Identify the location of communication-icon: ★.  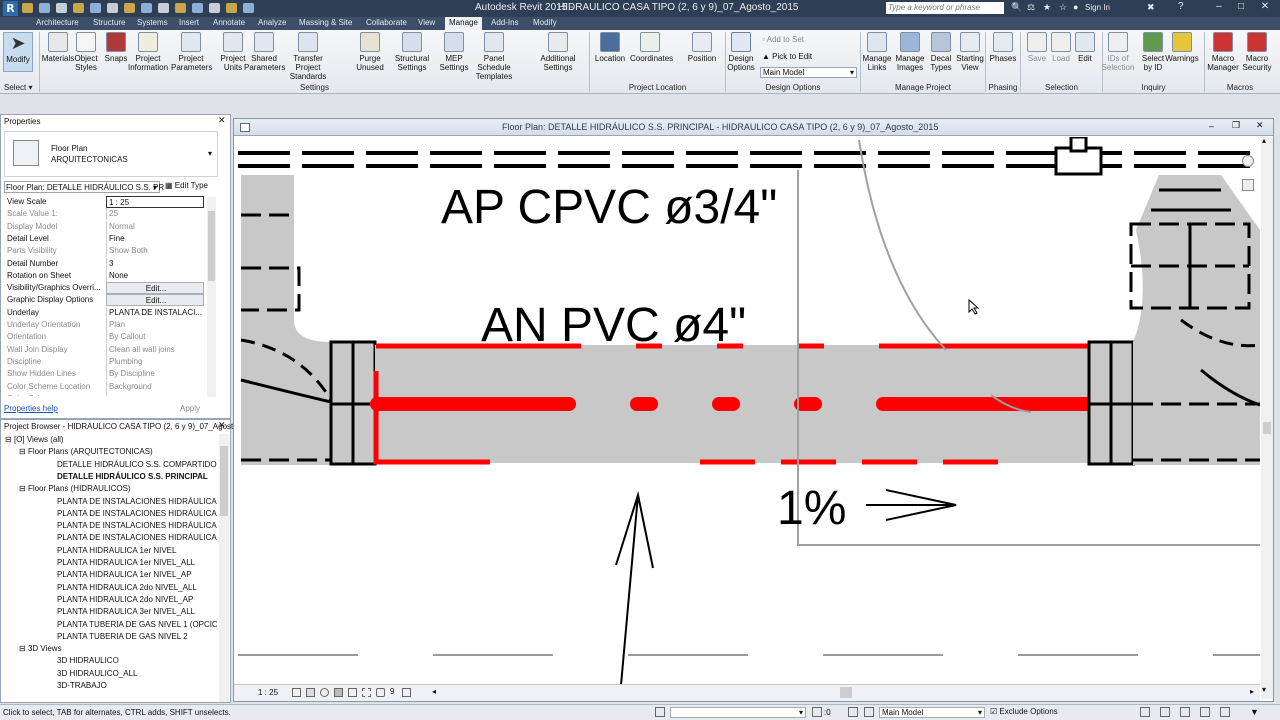
(1047, 7).